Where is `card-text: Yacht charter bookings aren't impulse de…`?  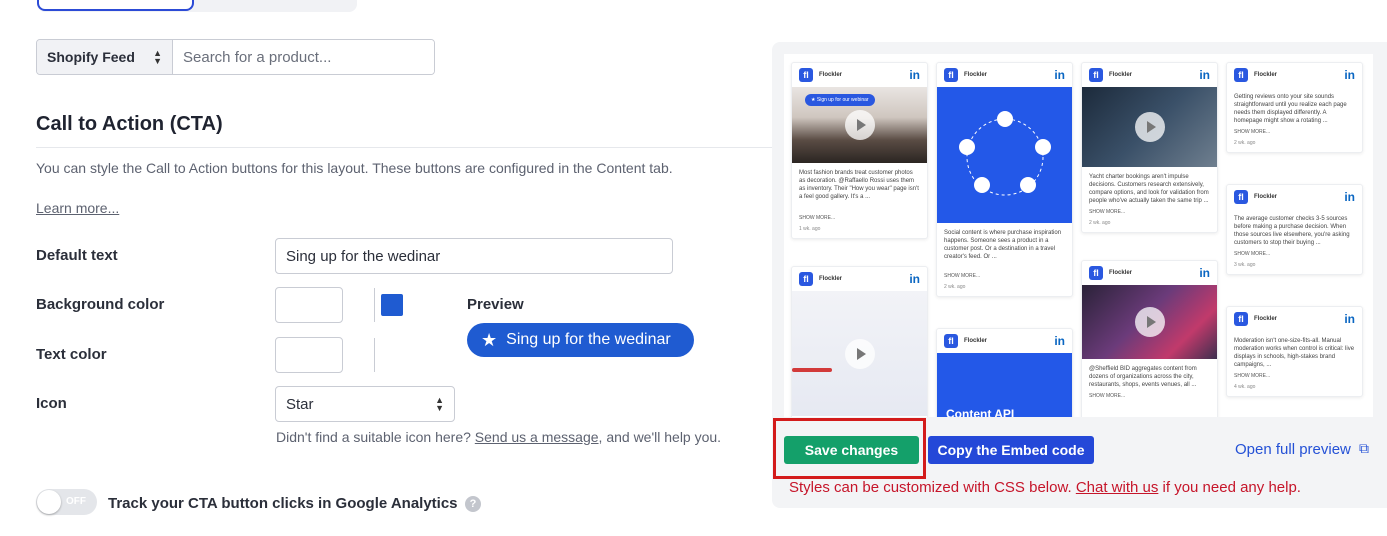
card-text: Yacht charter bookings aren't impulse de… is located at coordinates (1149, 189).